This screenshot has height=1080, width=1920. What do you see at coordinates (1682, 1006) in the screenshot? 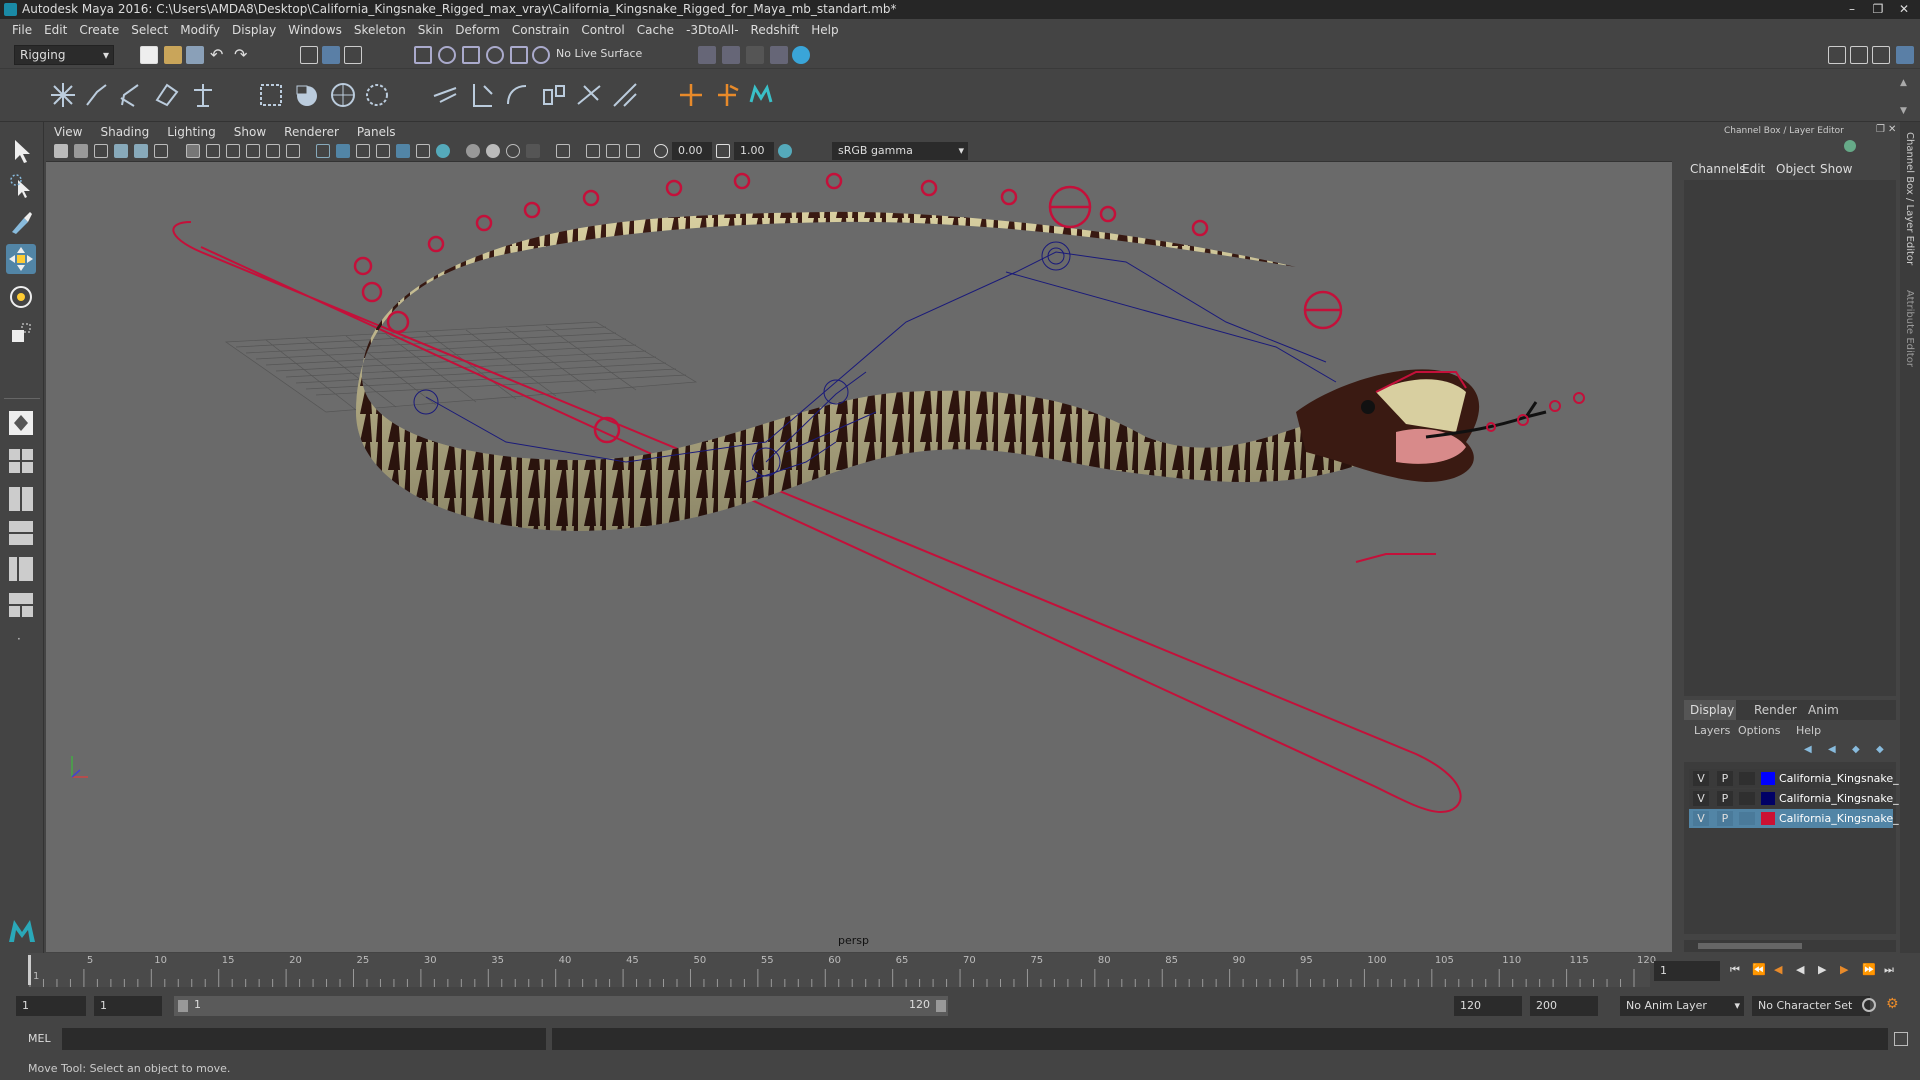
I see `anim-layer-dropdown: No Anim Layer ▾` at bounding box center [1682, 1006].